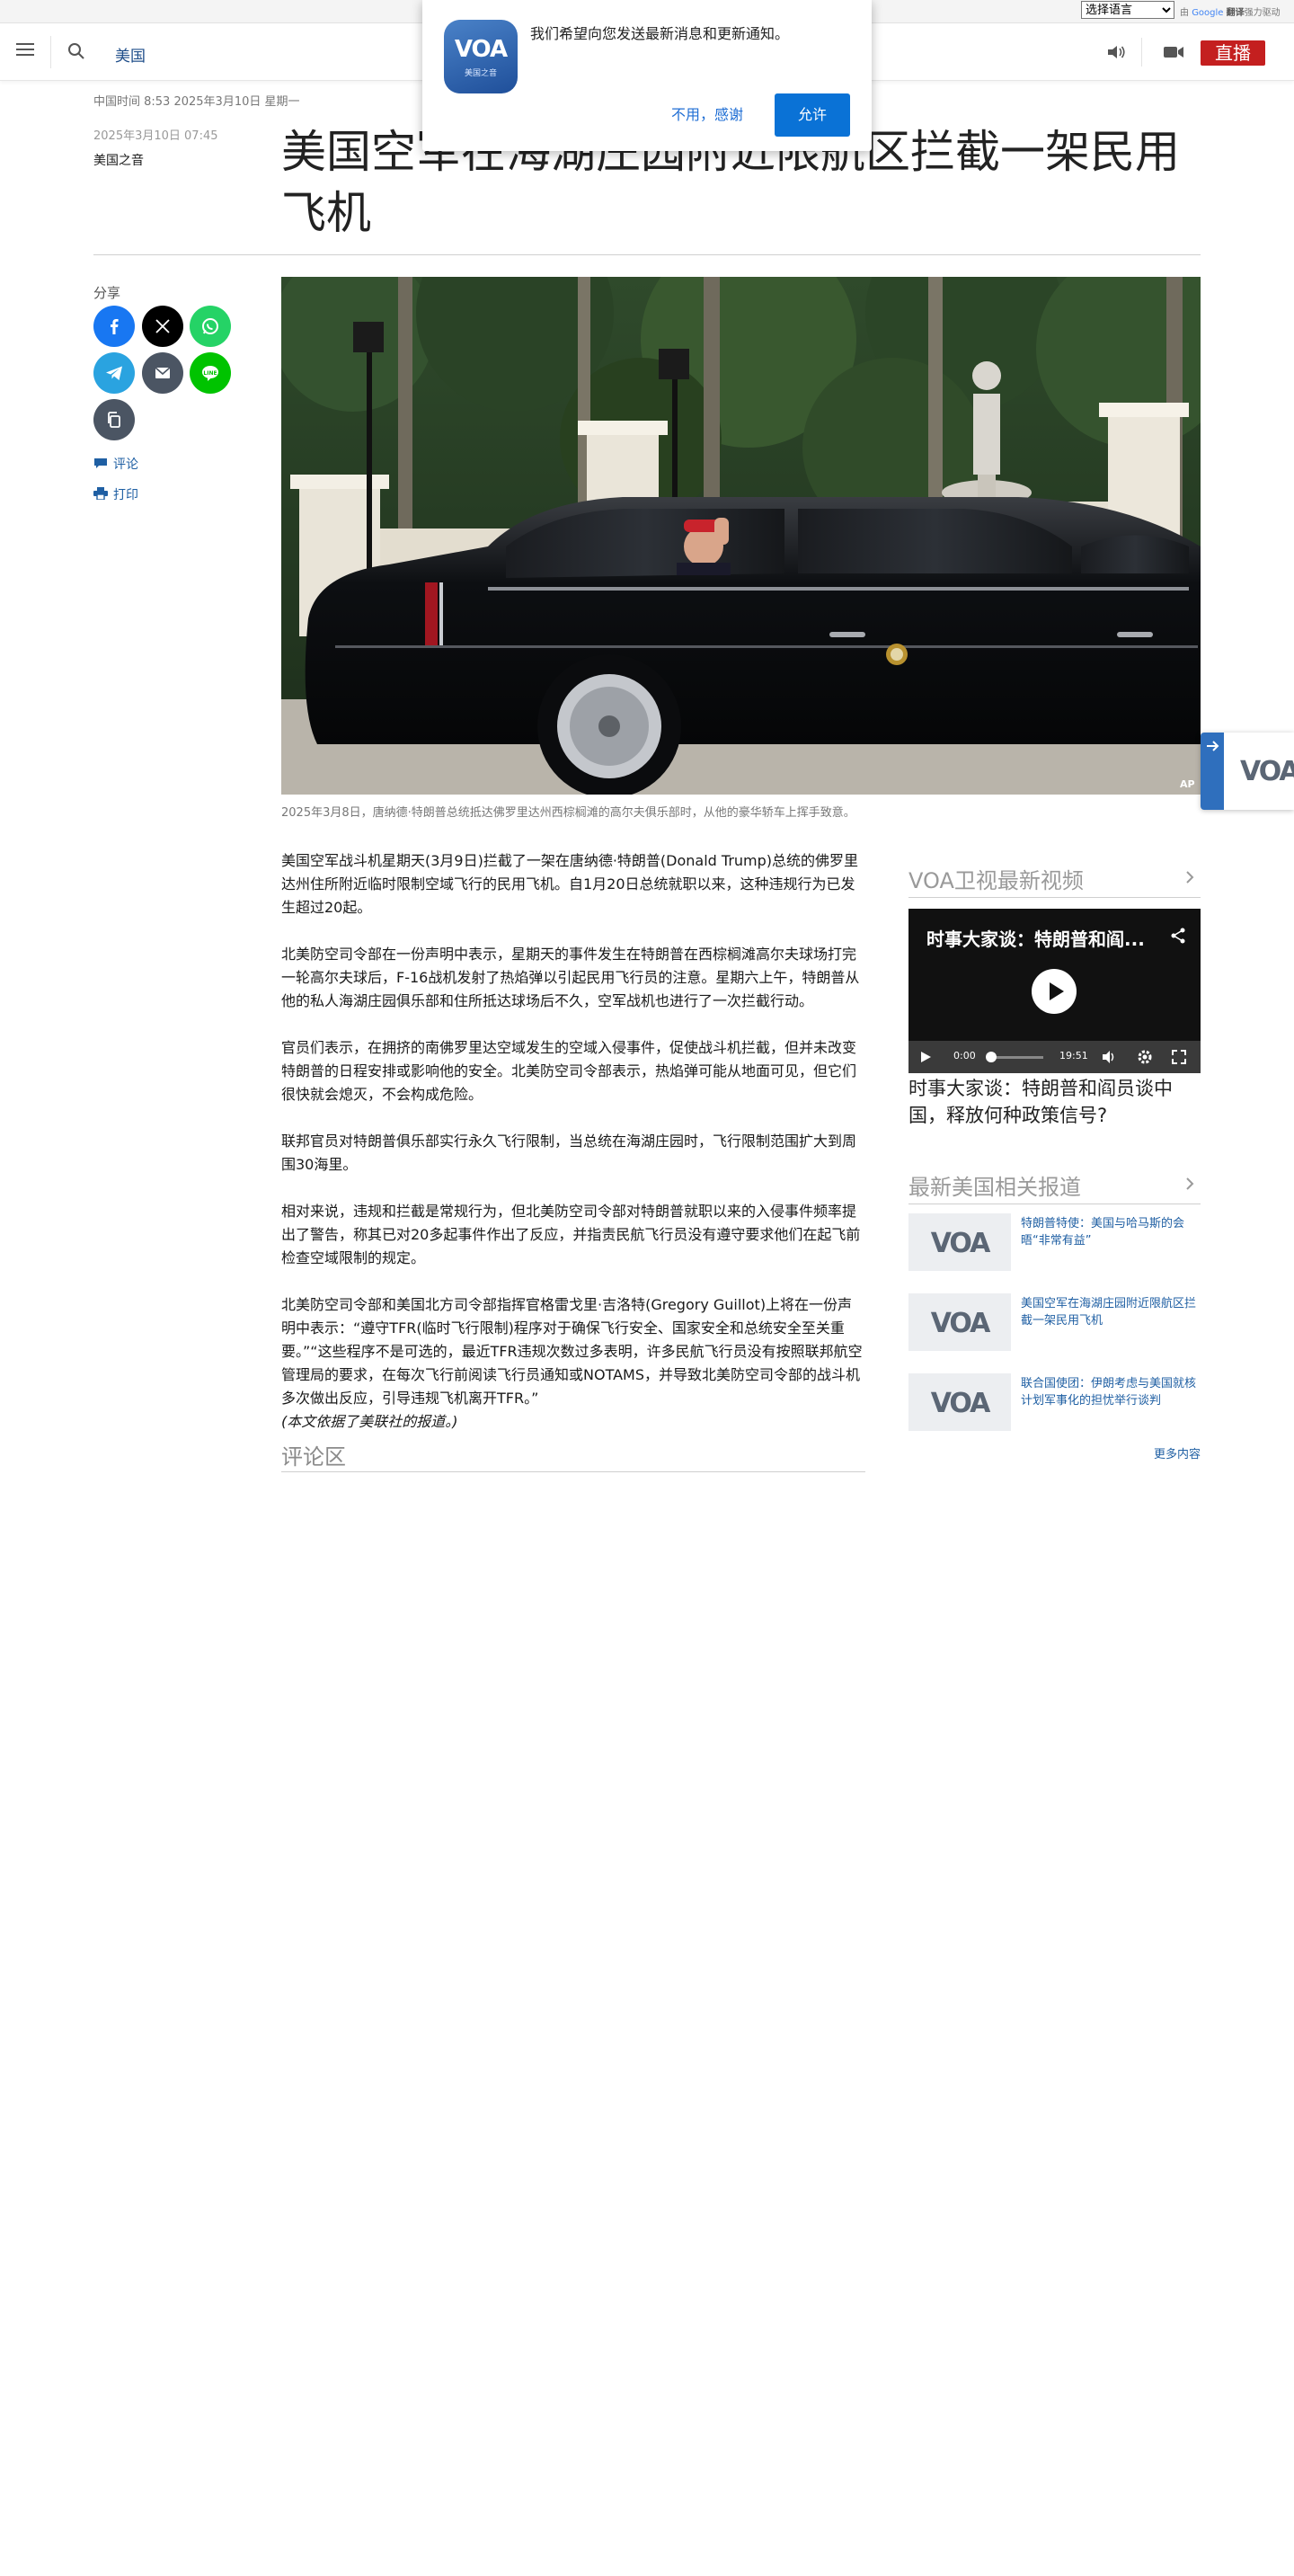 The width and height of the screenshot is (1294, 2576). I want to click on article-source-note: (本文依据了美联社的报道。), so click(369, 1421).